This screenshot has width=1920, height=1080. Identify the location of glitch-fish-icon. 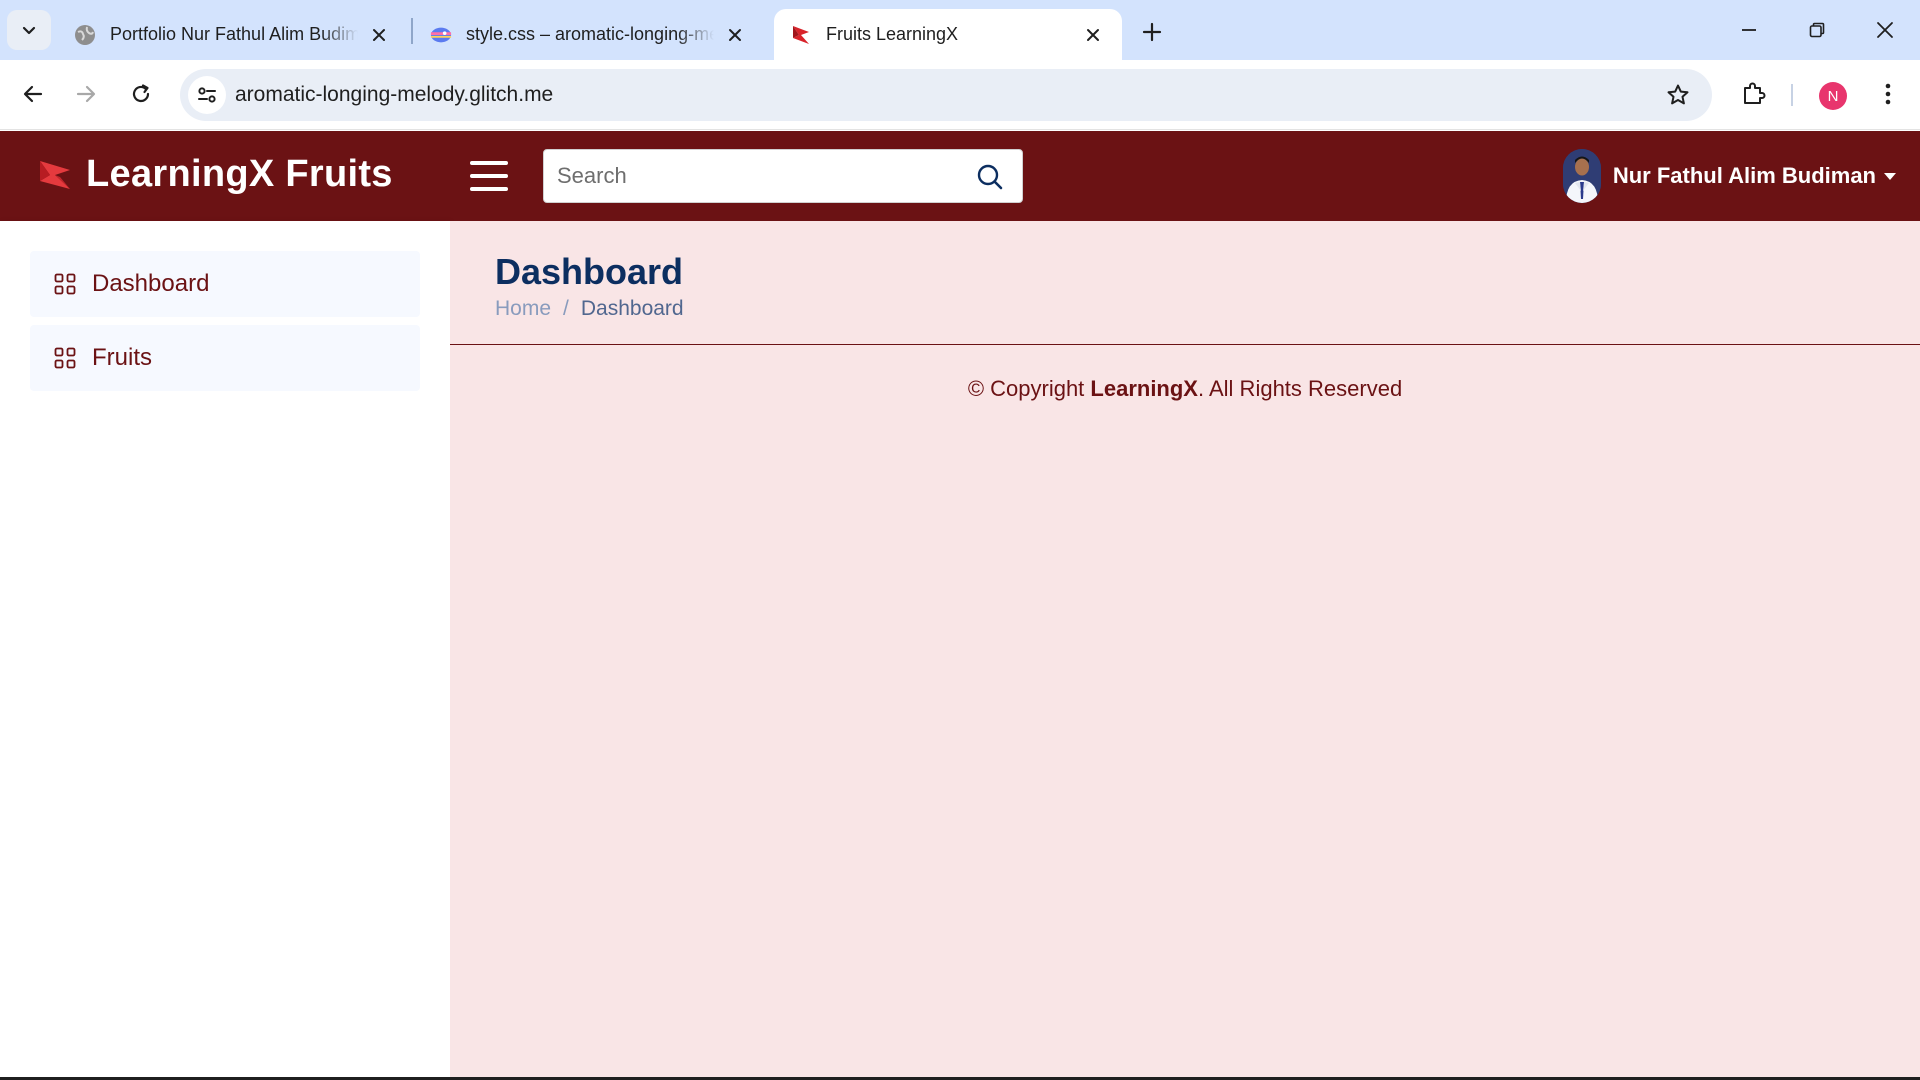
(441, 35).